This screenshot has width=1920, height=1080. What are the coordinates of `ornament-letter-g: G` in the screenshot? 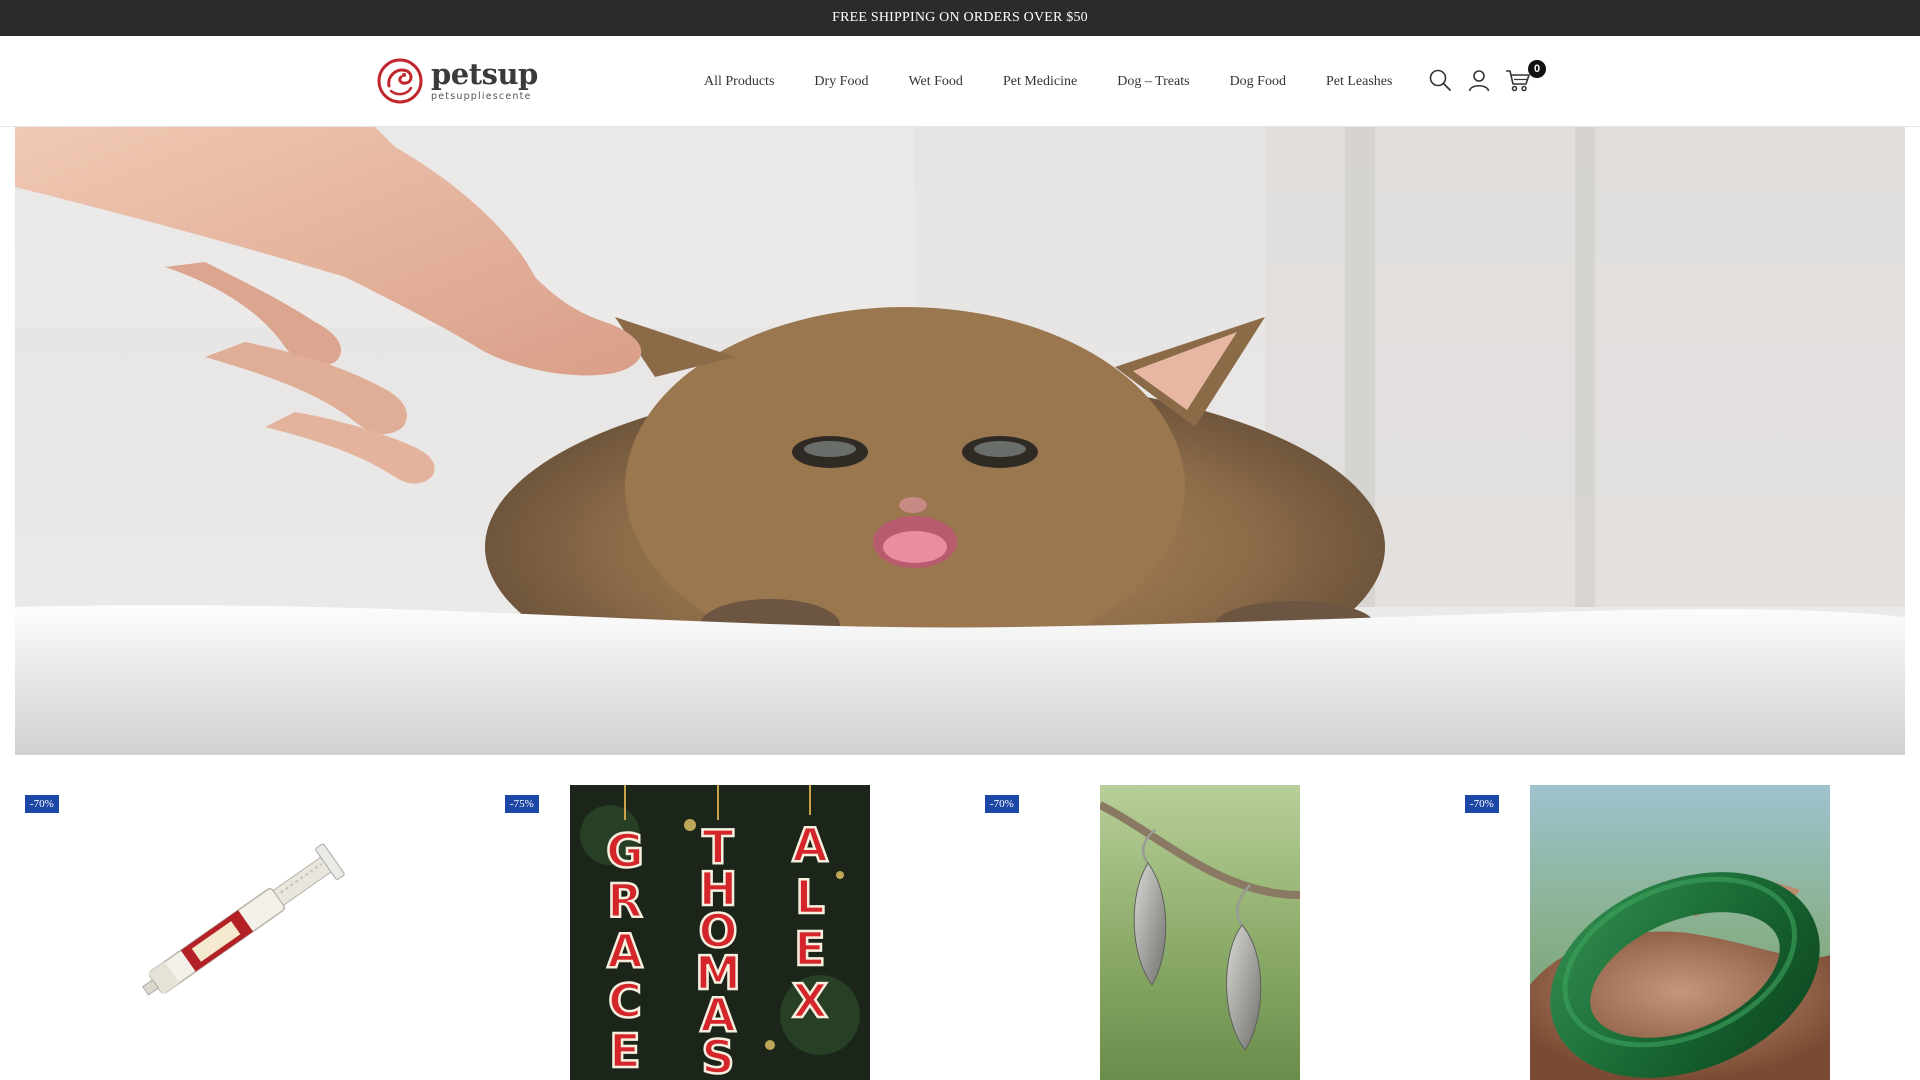 It's located at (625, 851).